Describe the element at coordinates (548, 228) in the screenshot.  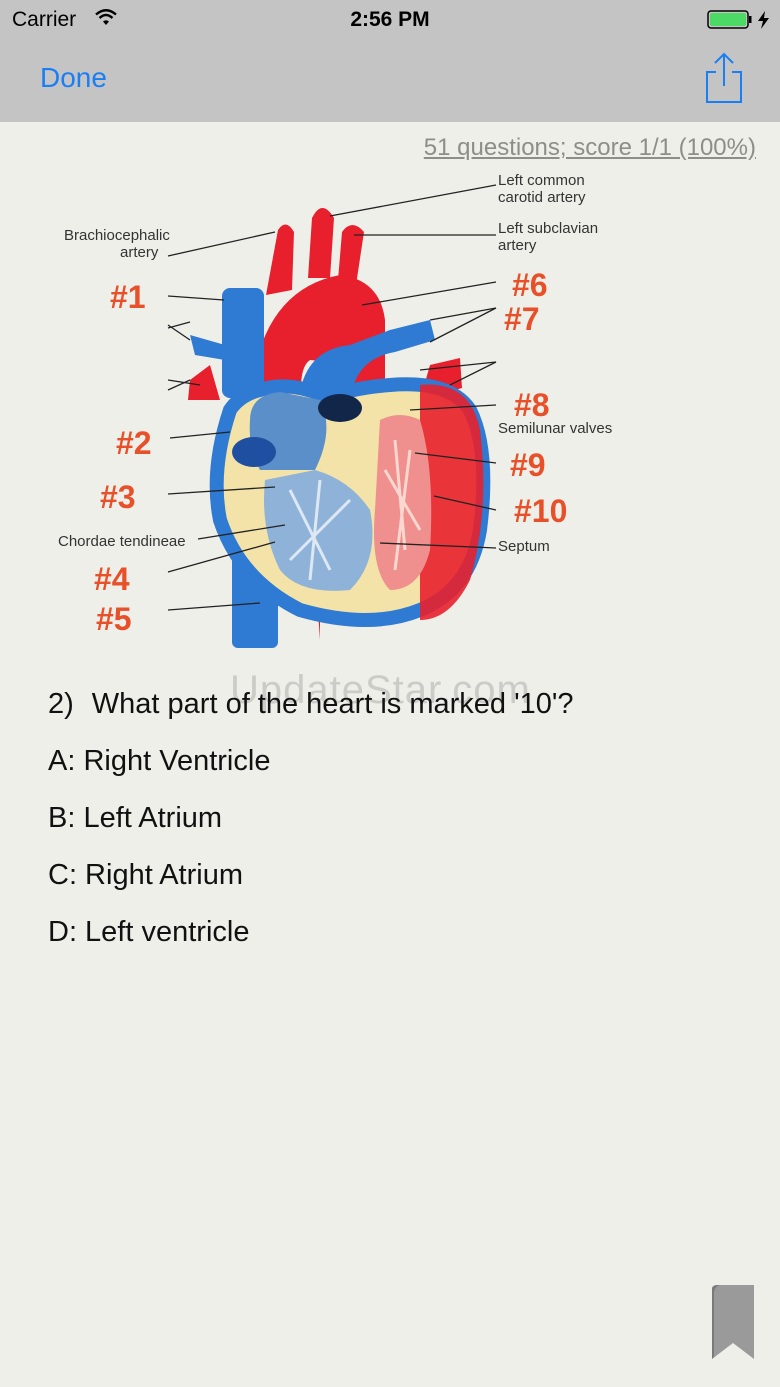
I see `label-left-subclavian-1: Left subclavian` at that location.